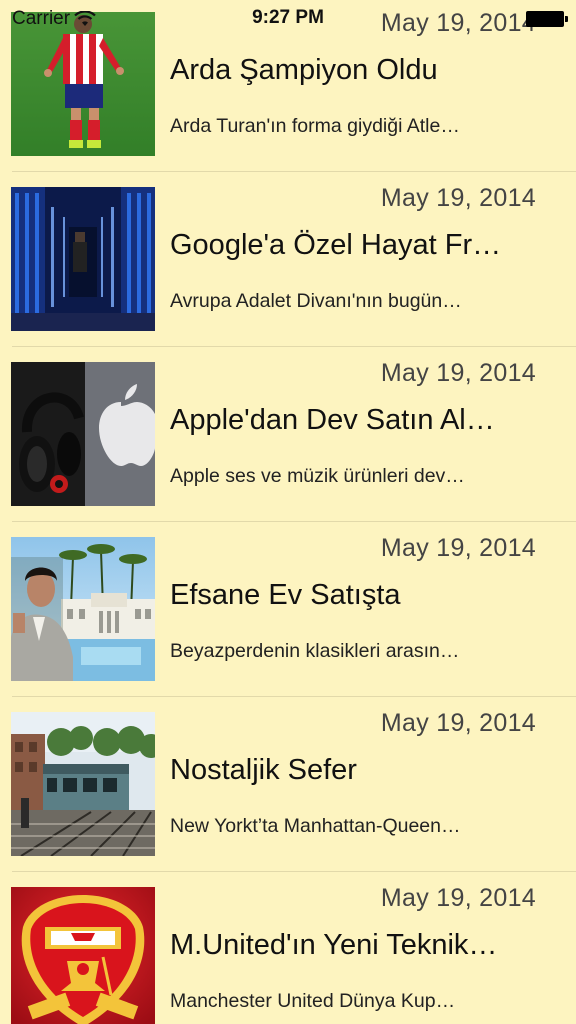  I want to click on data-center-photo, so click(83, 259).